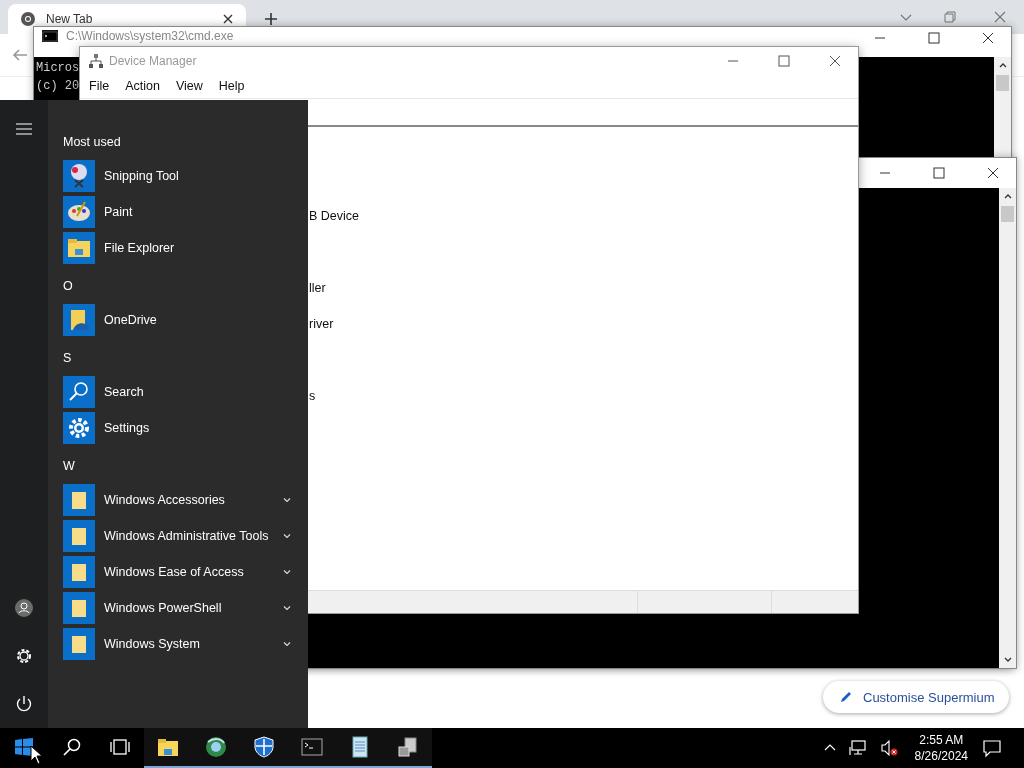 This screenshot has width=1024, height=768. What do you see at coordinates (68, 286) in the screenshot?
I see `group-heading: O` at bounding box center [68, 286].